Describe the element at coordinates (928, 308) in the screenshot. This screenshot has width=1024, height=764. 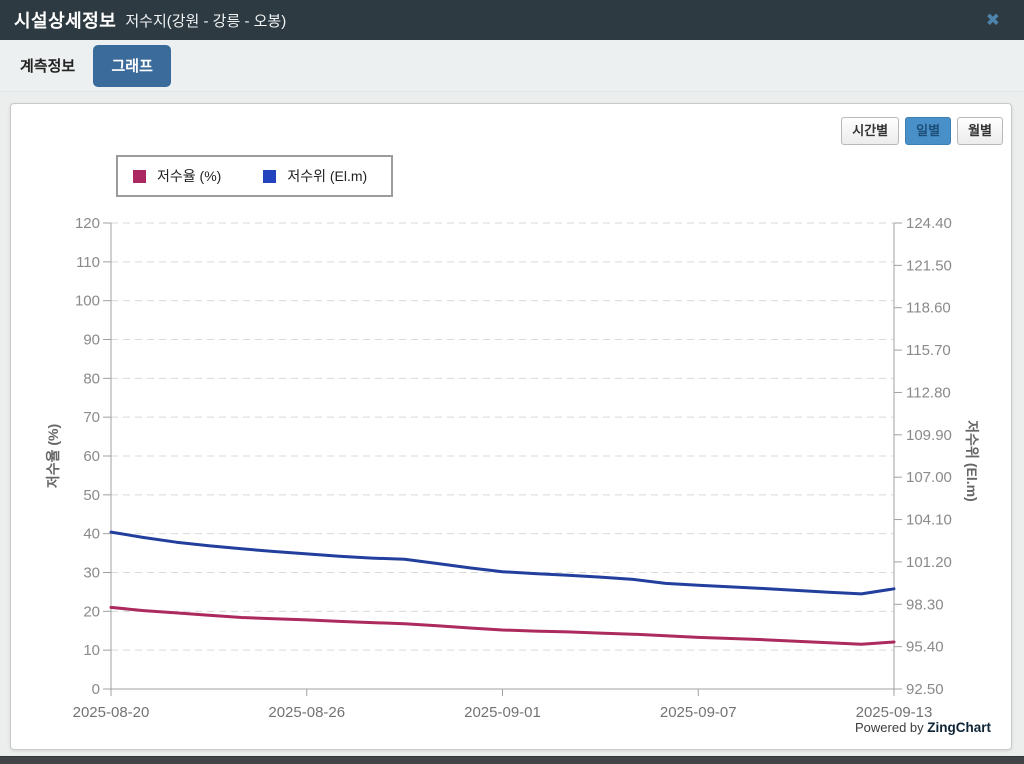
I see `right-tick-label: 118.60` at that location.